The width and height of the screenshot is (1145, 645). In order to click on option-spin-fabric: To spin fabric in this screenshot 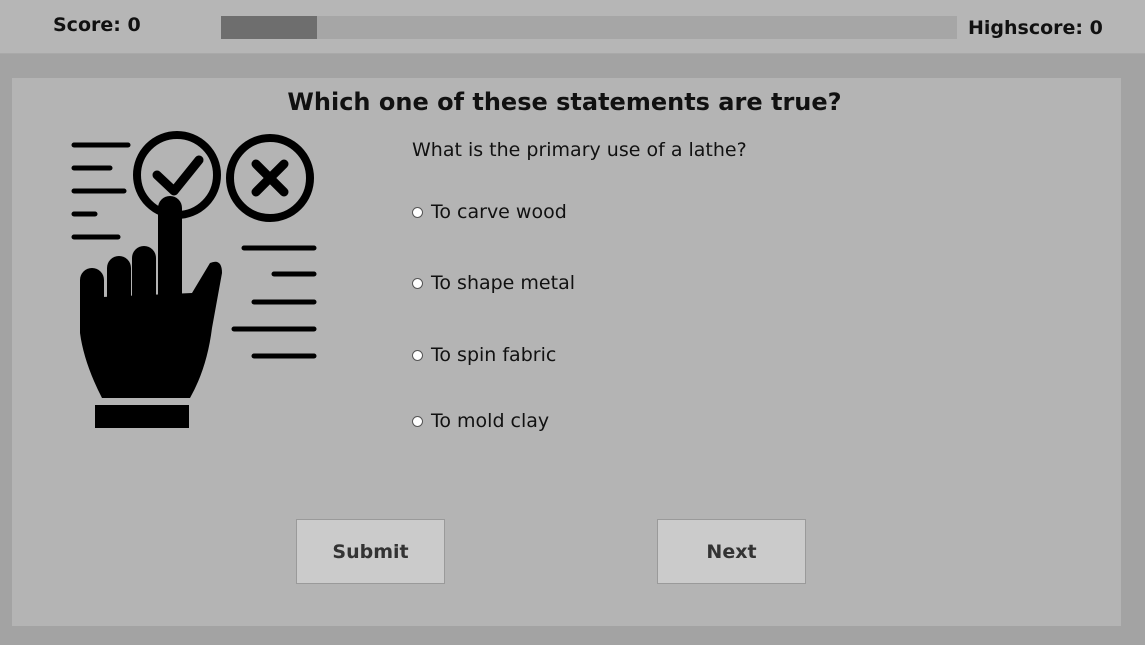, I will do `click(484, 355)`.